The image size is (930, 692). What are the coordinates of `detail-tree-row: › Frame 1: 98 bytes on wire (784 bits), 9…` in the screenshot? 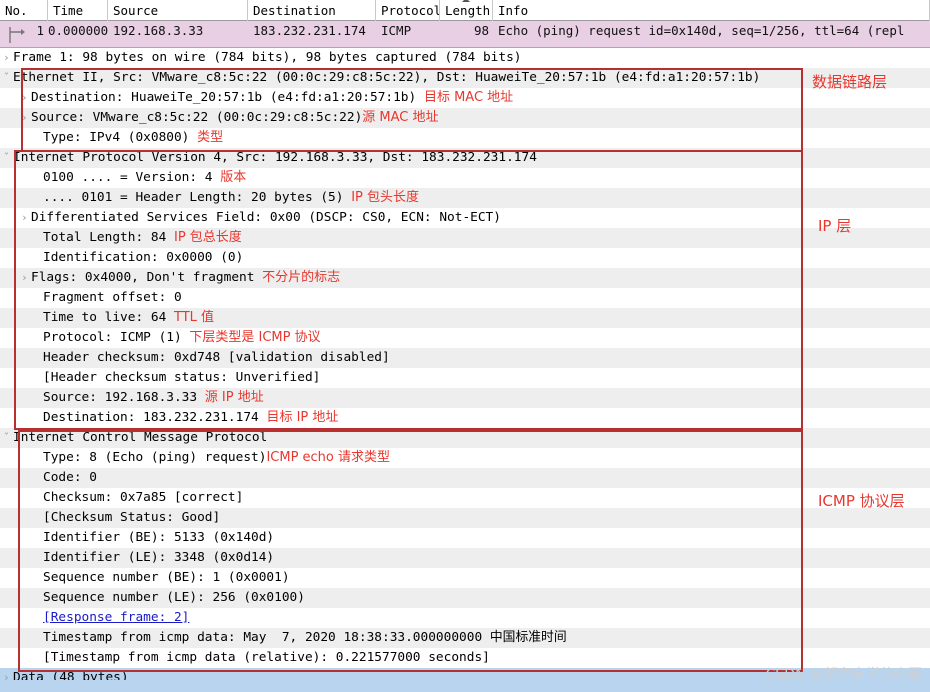 It's located at (465, 58).